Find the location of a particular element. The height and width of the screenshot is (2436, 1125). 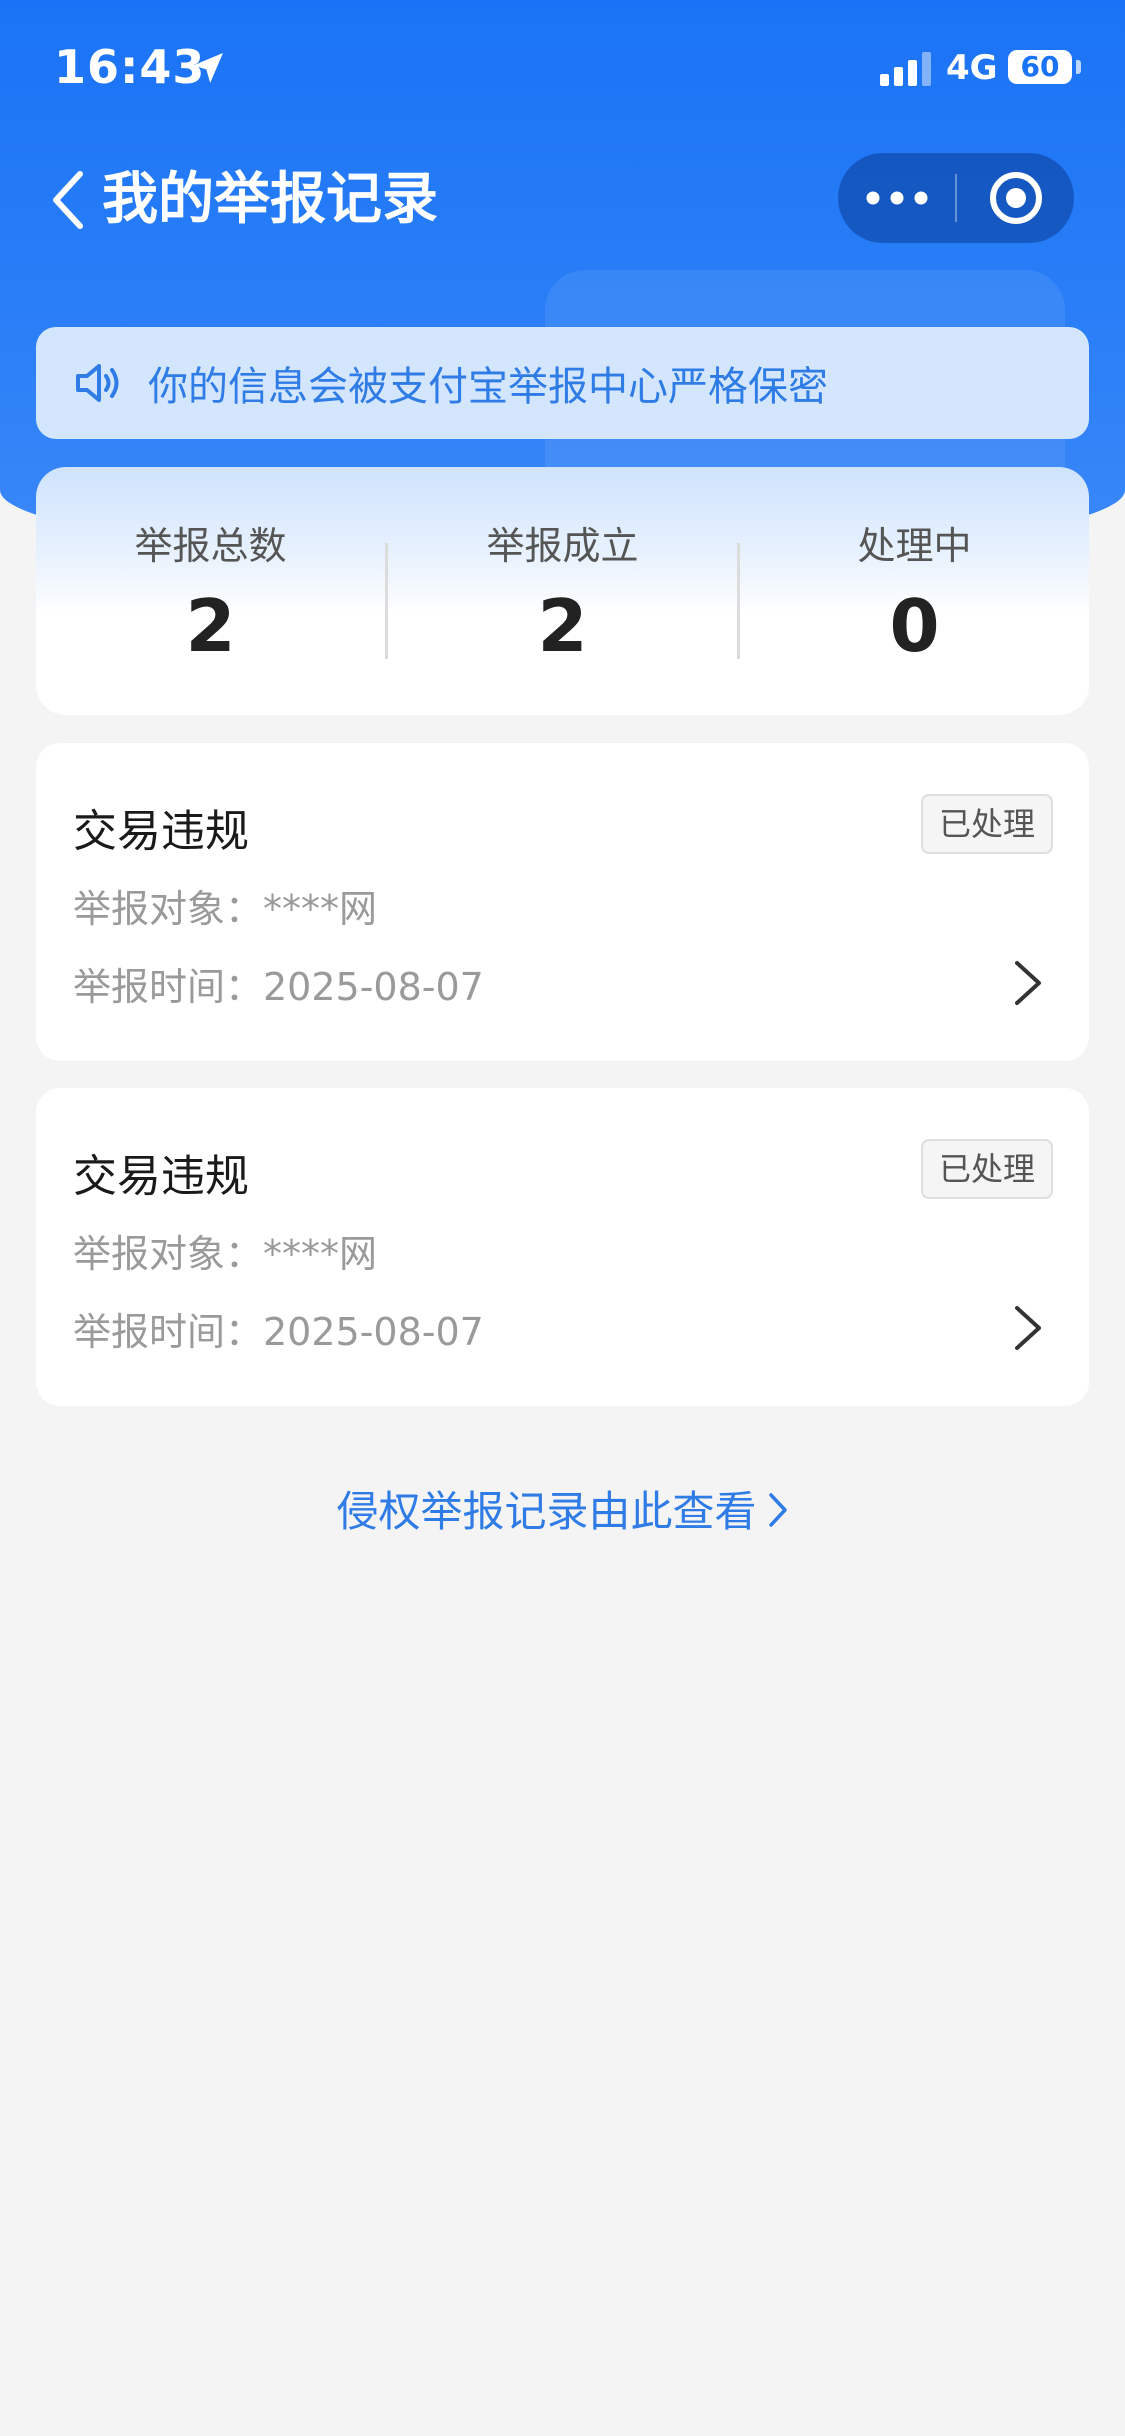

page-title: 我的举报记录 is located at coordinates (270, 199).